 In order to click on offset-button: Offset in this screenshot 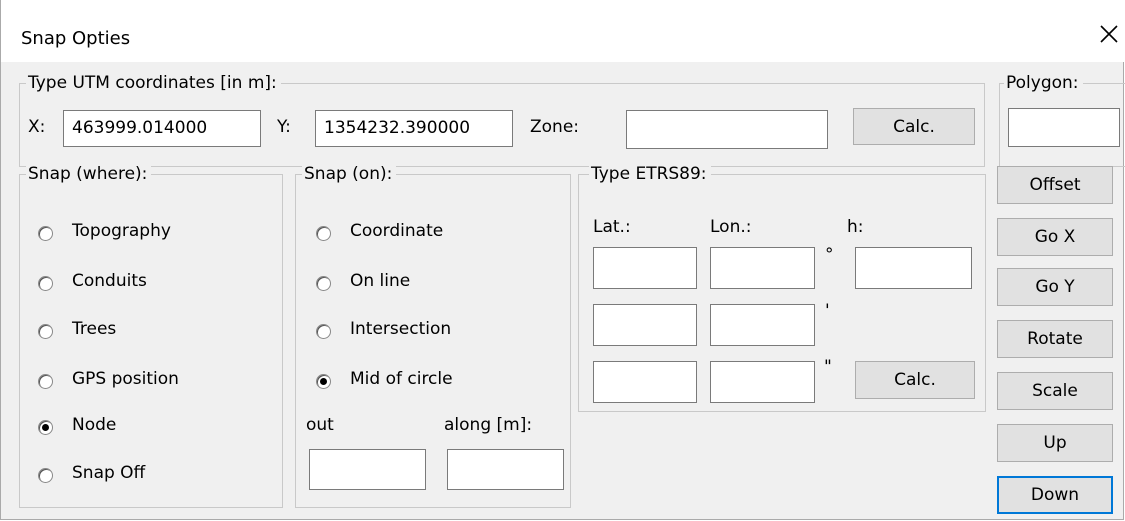, I will do `click(1055, 185)`.